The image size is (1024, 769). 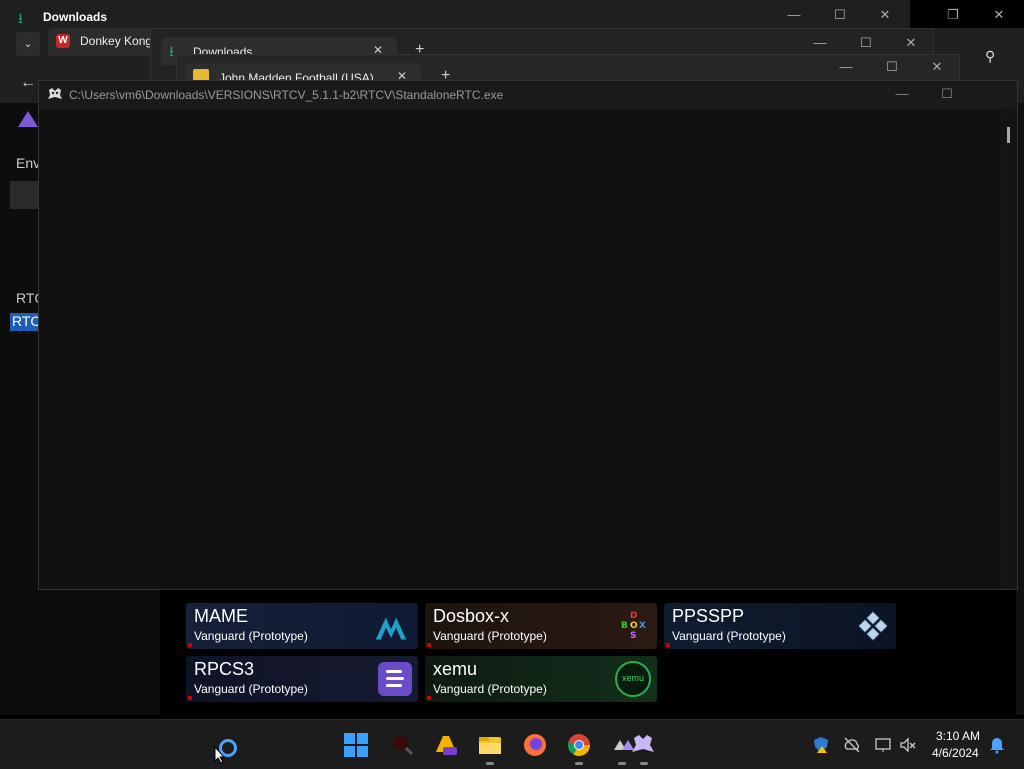 What do you see at coordinates (28, 83) in the screenshot?
I see `back-arrow-icon: ←` at bounding box center [28, 83].